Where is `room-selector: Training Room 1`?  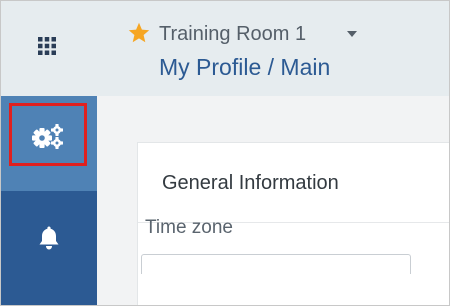
room-selector: Training Room 1 is located at coordinates (232, 34).